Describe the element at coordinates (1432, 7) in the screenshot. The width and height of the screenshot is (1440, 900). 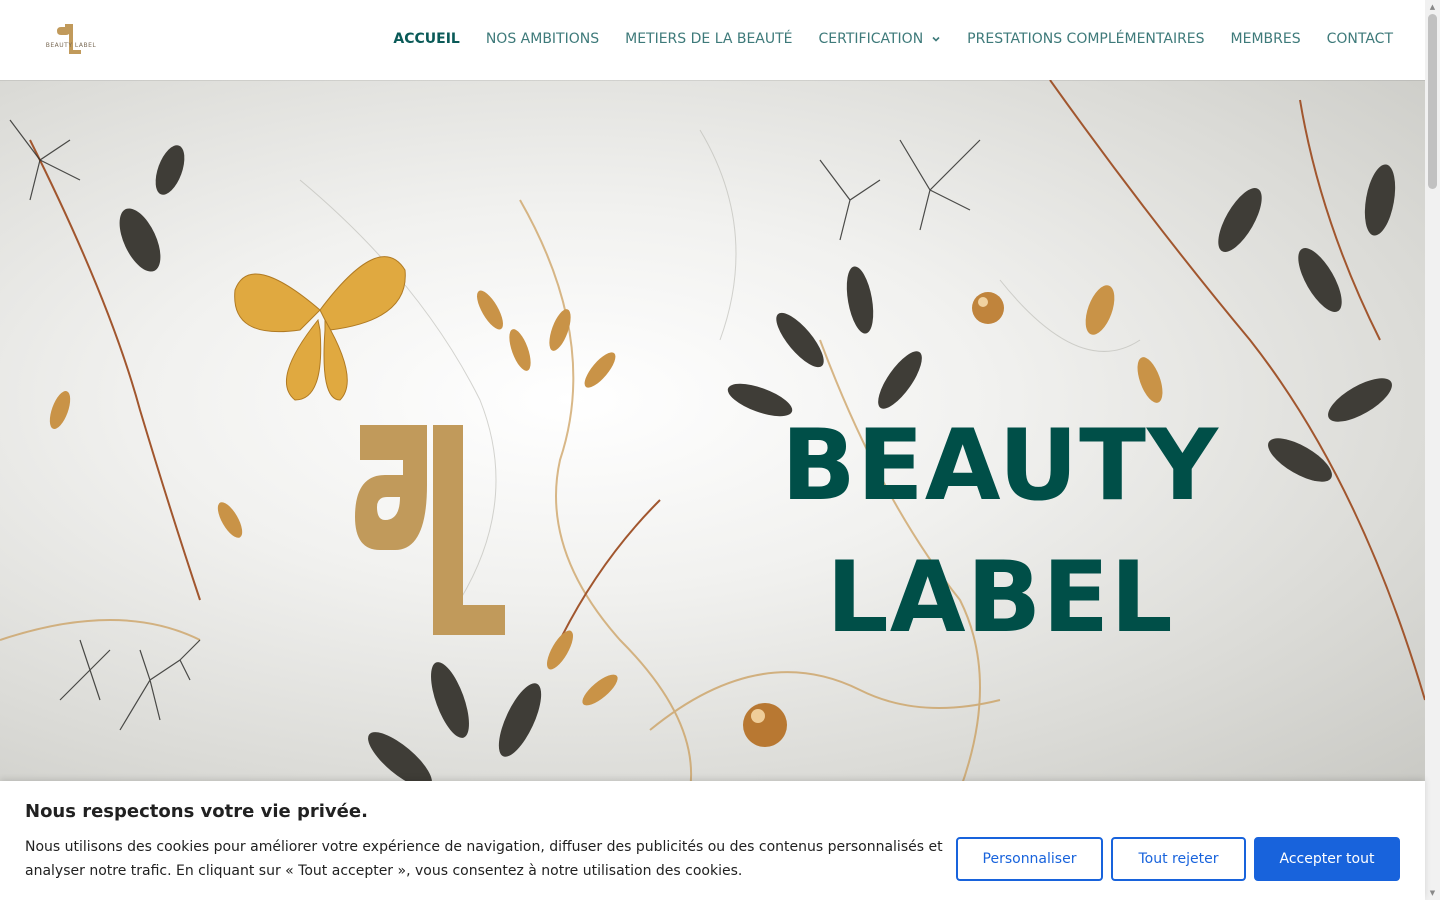
I see `scroll-up-arrow-icon: ▲` at that location.